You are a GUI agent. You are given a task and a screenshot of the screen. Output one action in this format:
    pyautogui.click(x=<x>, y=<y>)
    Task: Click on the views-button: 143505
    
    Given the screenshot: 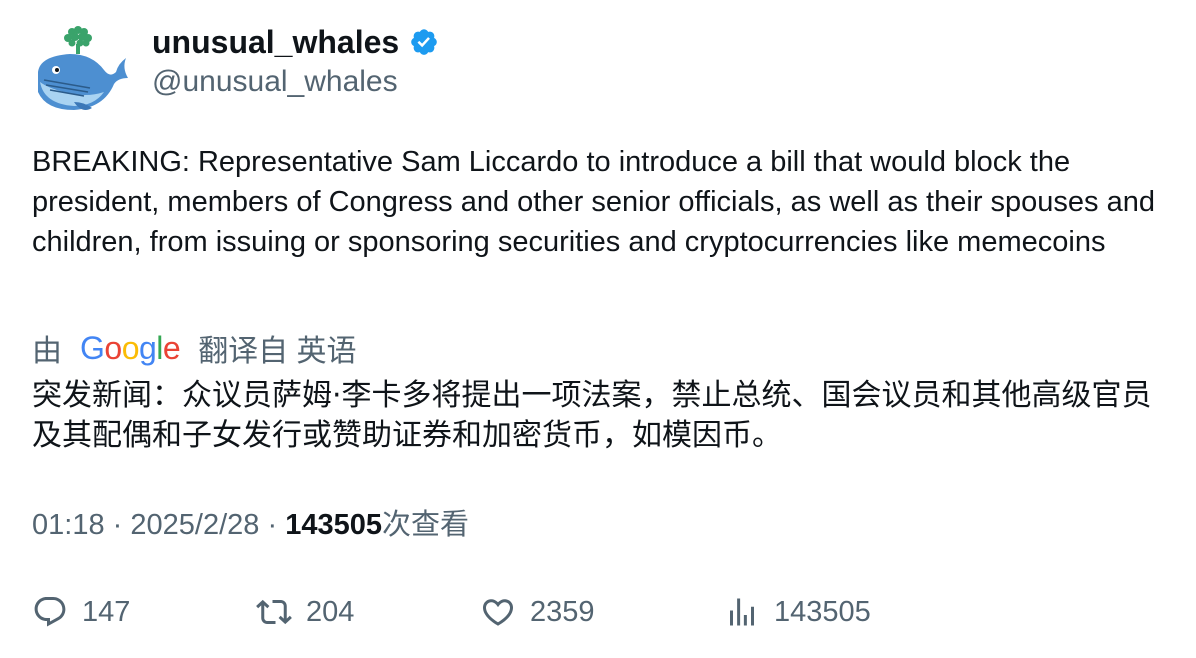 What is the action you would take?
    pyautogui.click(x=797, y=612)
    